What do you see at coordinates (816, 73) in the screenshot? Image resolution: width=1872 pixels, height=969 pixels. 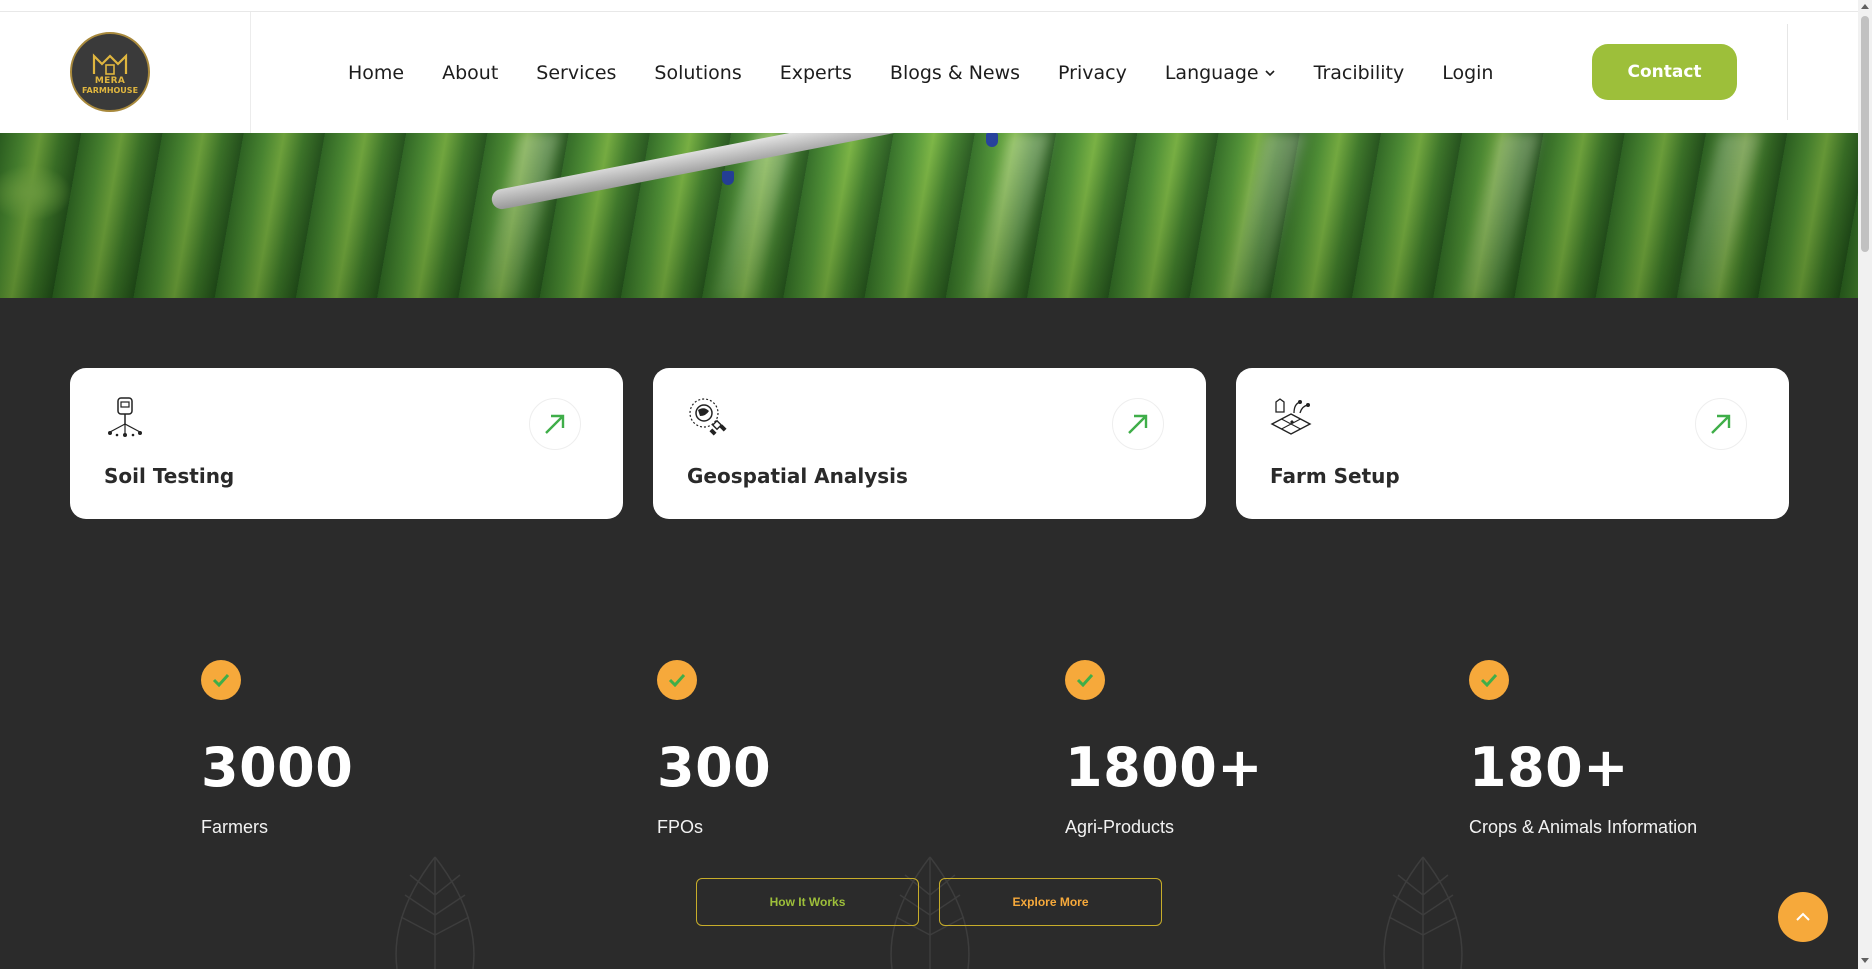 I see `nav-experts: Experts` at bounding box center [816, 73].